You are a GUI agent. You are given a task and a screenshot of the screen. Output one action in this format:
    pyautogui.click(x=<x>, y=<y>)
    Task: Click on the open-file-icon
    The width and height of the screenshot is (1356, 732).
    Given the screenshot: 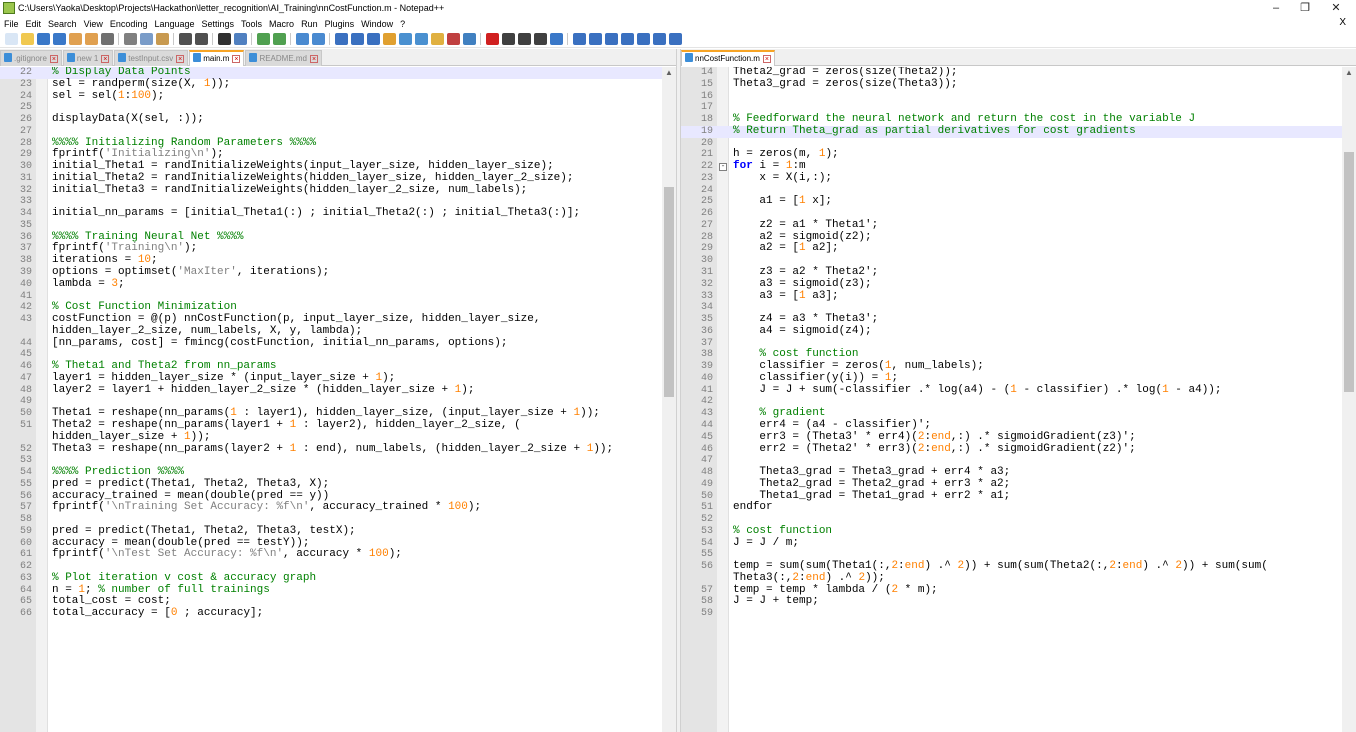 What is the action you would take?
    pyautogui.click(x=27, y=39)
    